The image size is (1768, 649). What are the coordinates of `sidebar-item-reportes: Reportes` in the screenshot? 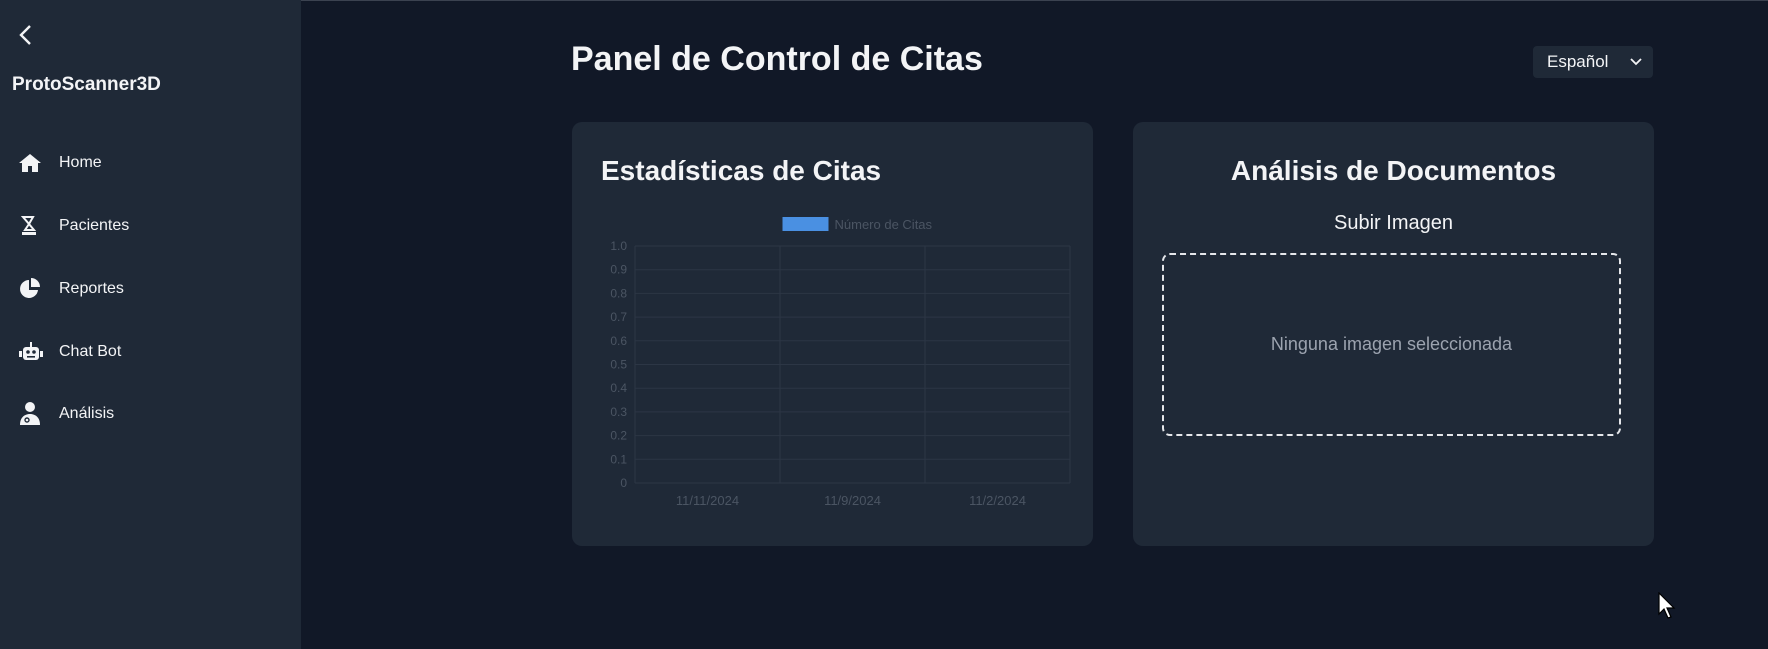 It's located at (148, 289).